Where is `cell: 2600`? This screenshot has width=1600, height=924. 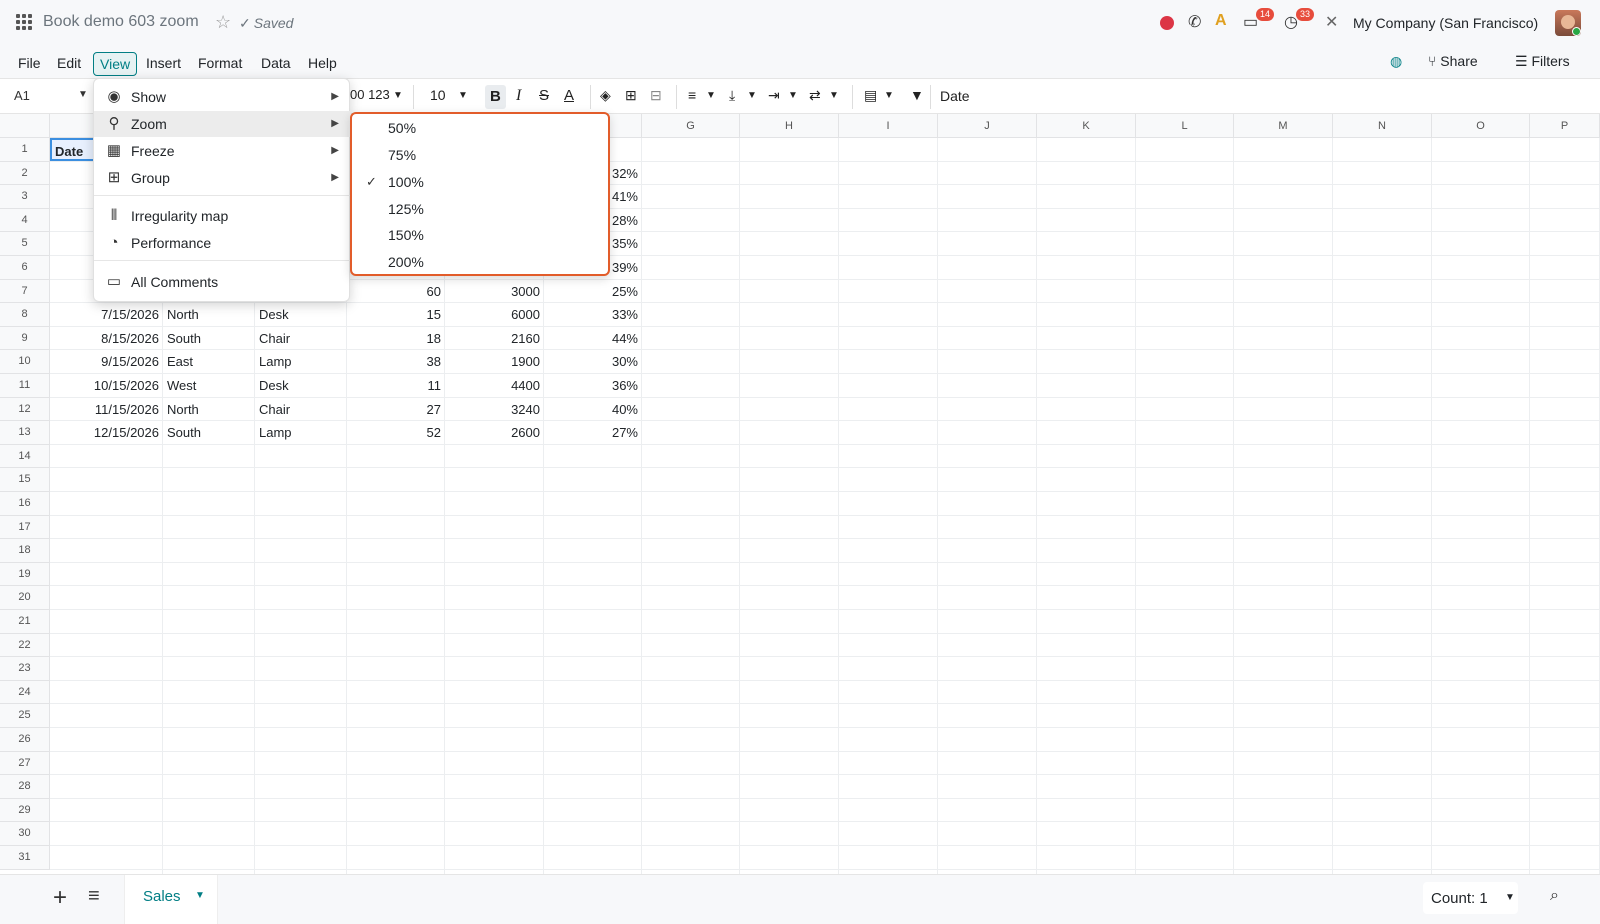 cell: 2600 is located at coordinates (492, 432).